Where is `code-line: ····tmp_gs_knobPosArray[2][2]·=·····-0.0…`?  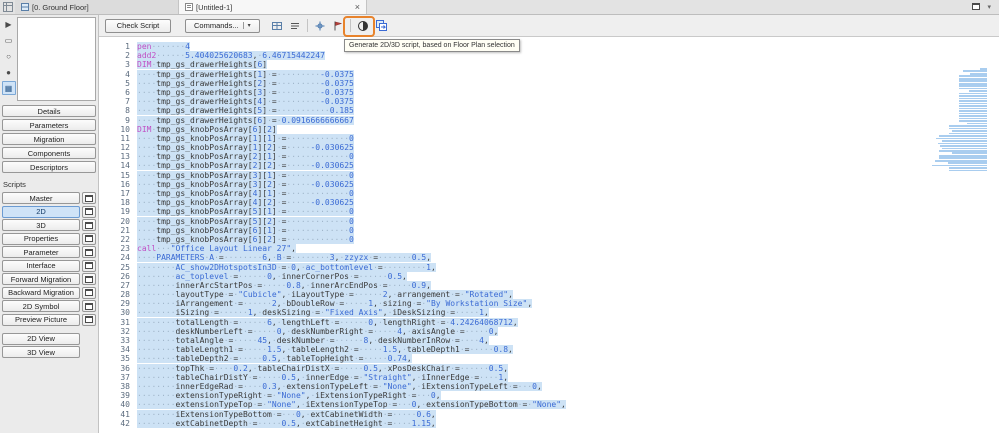 code-line: ····tmp_gs_knobPosArray[2][2]·=·····-0.0… is located at coordinates (351, 166).